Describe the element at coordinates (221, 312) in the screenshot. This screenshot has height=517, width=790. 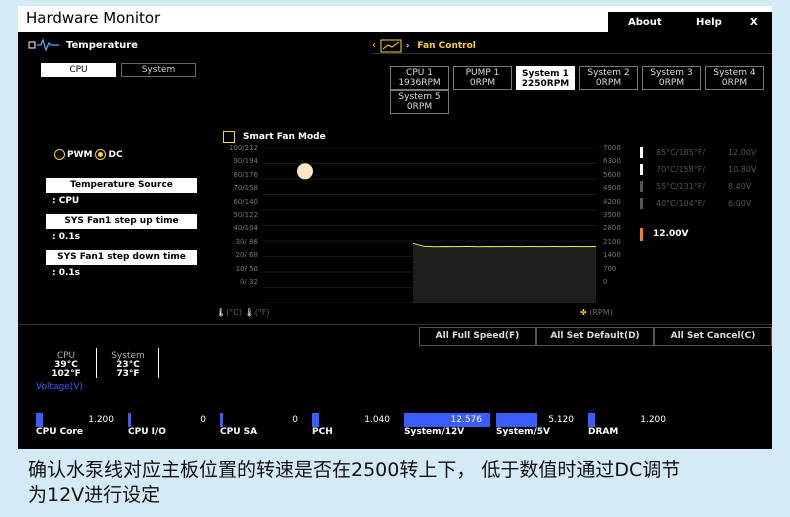
I see `thermometer-c-icon: 🌡` at that location.